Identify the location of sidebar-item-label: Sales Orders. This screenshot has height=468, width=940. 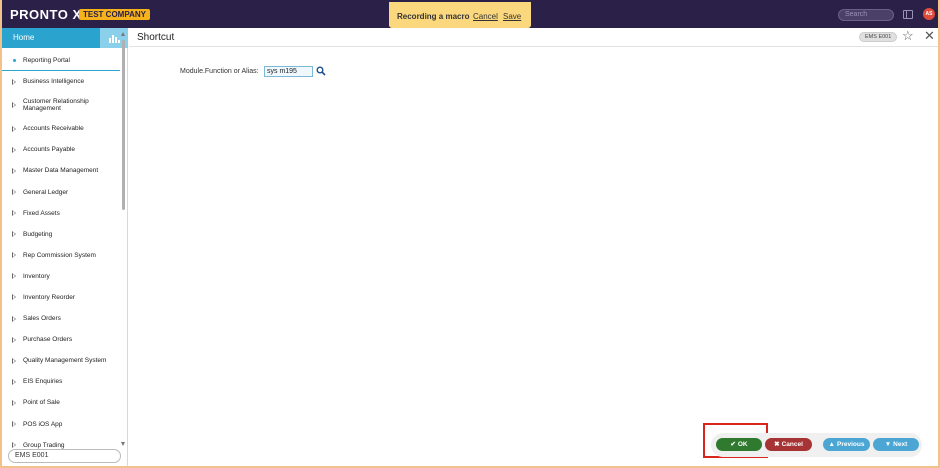
(42, 319).